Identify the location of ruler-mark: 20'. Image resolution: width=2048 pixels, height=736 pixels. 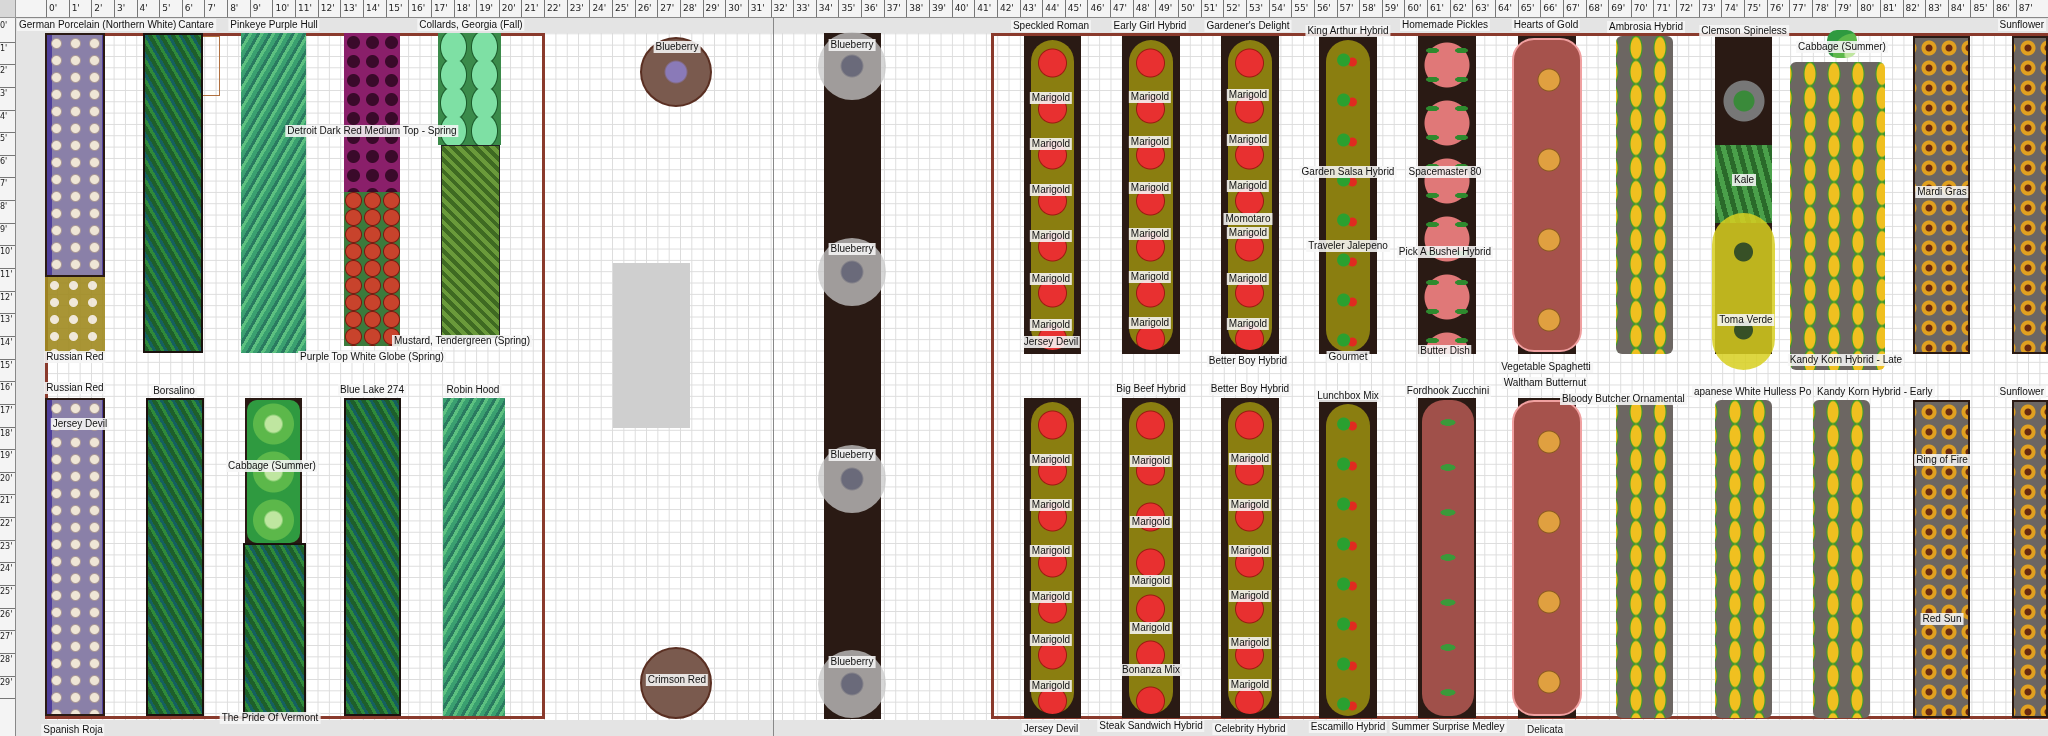
(7, 484).